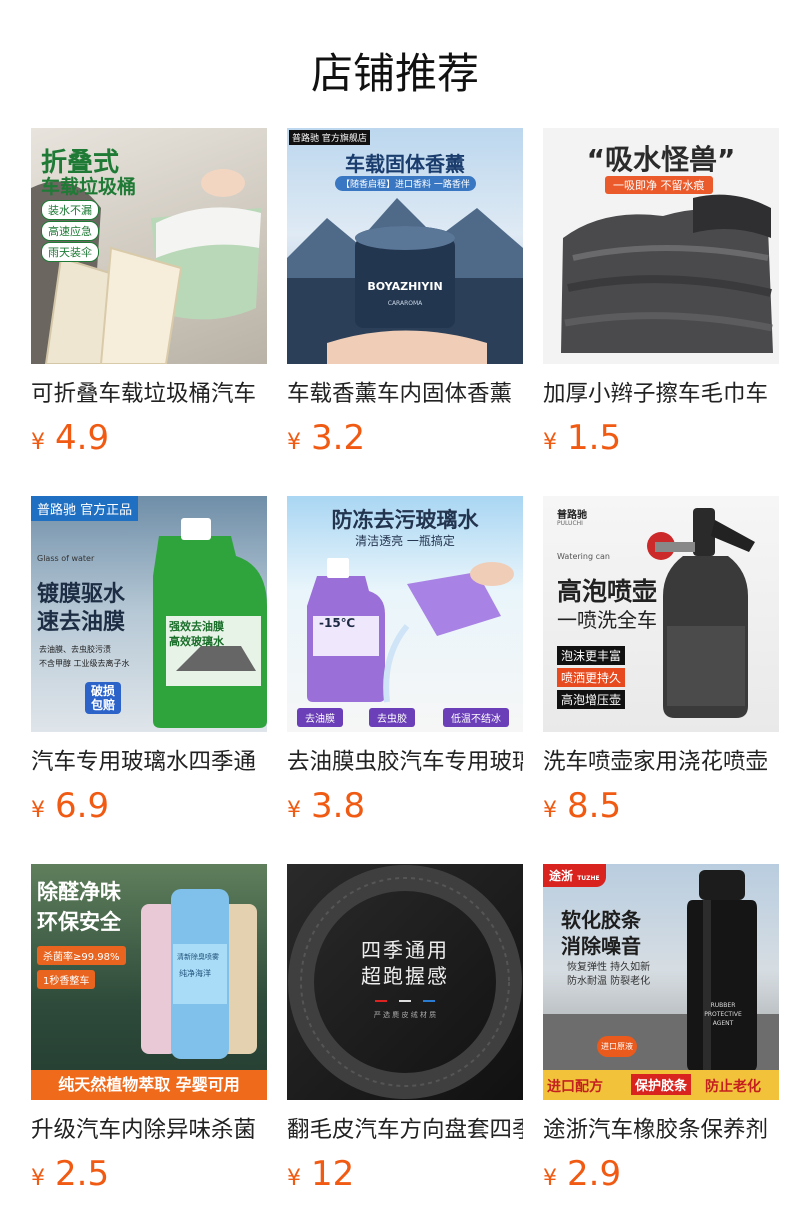 The height and width of the screenshot is (1232, 790). Describe the element at coordinates (405, 950) in the screenshot. I see `image-title: 四季通用` at that location.